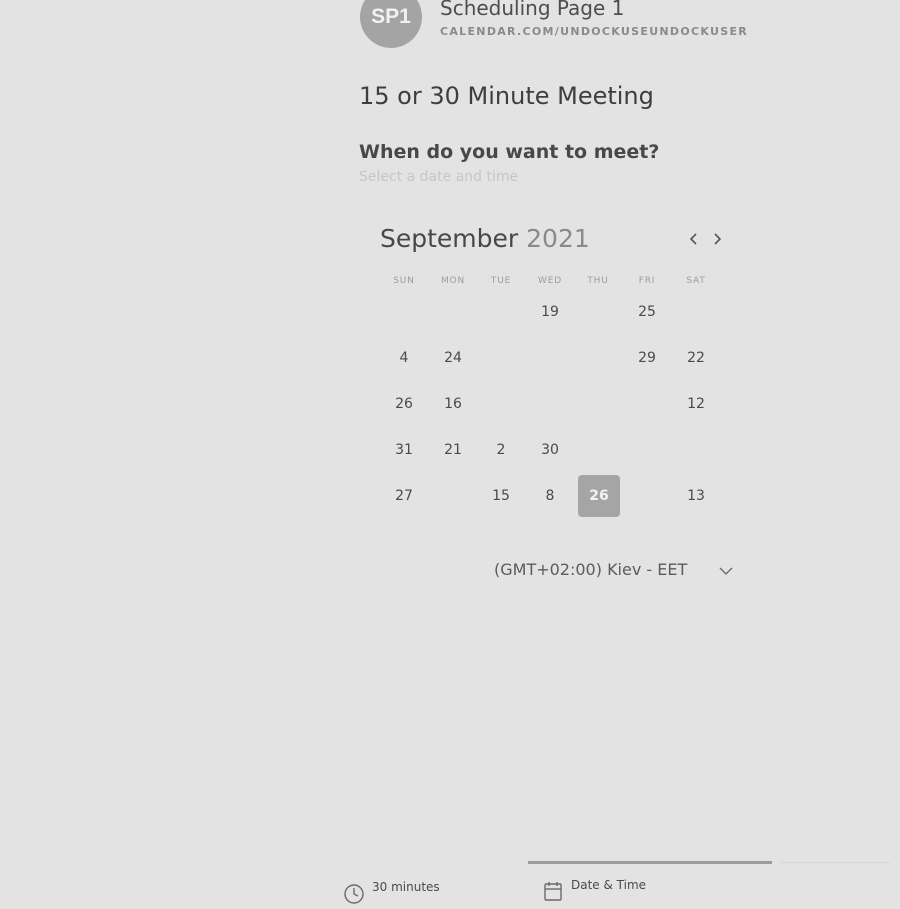 Image resolution: width=900 pixels, height=909 pixels. I want to click on clock-icon, so click(354, 894).